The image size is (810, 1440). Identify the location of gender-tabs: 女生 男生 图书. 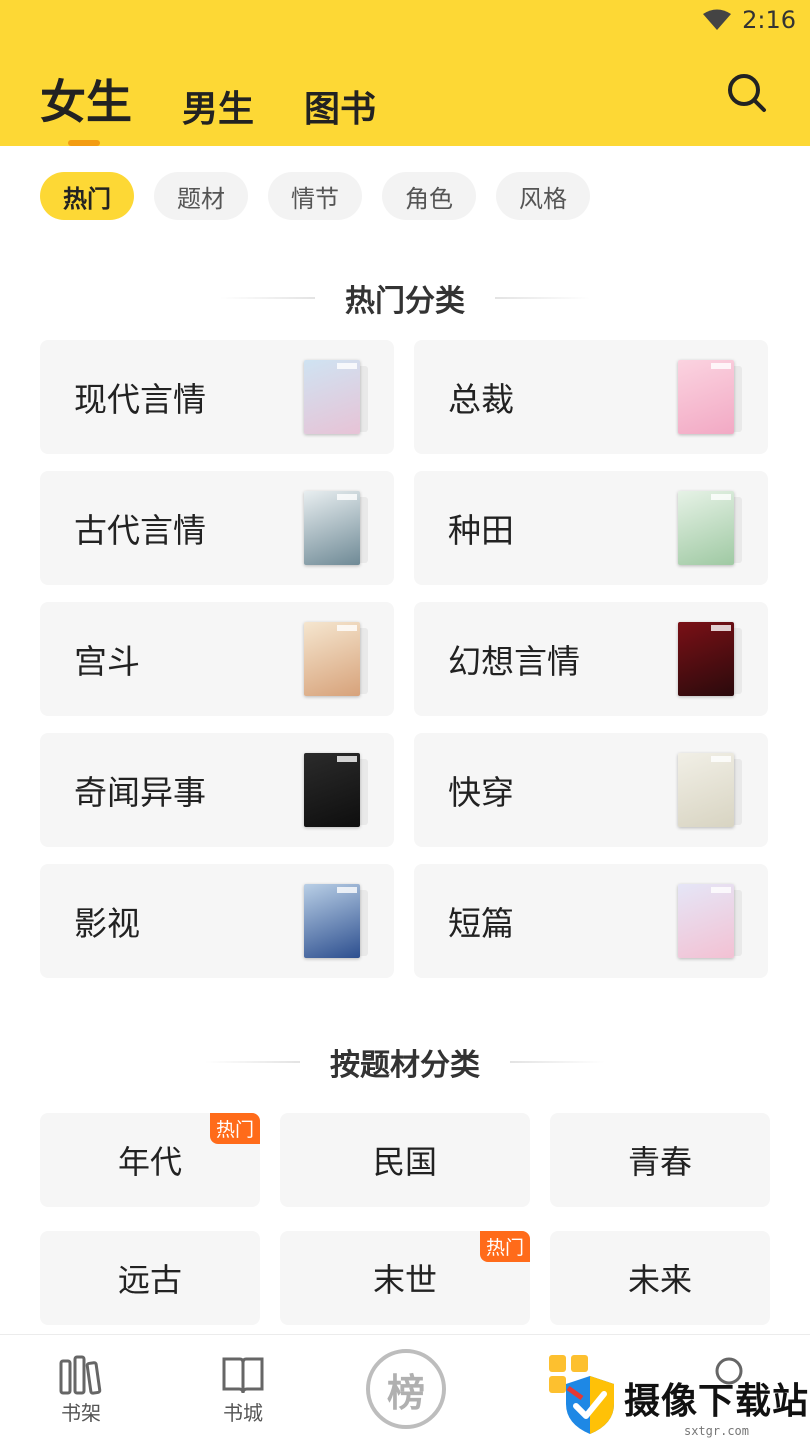
(208, 106).